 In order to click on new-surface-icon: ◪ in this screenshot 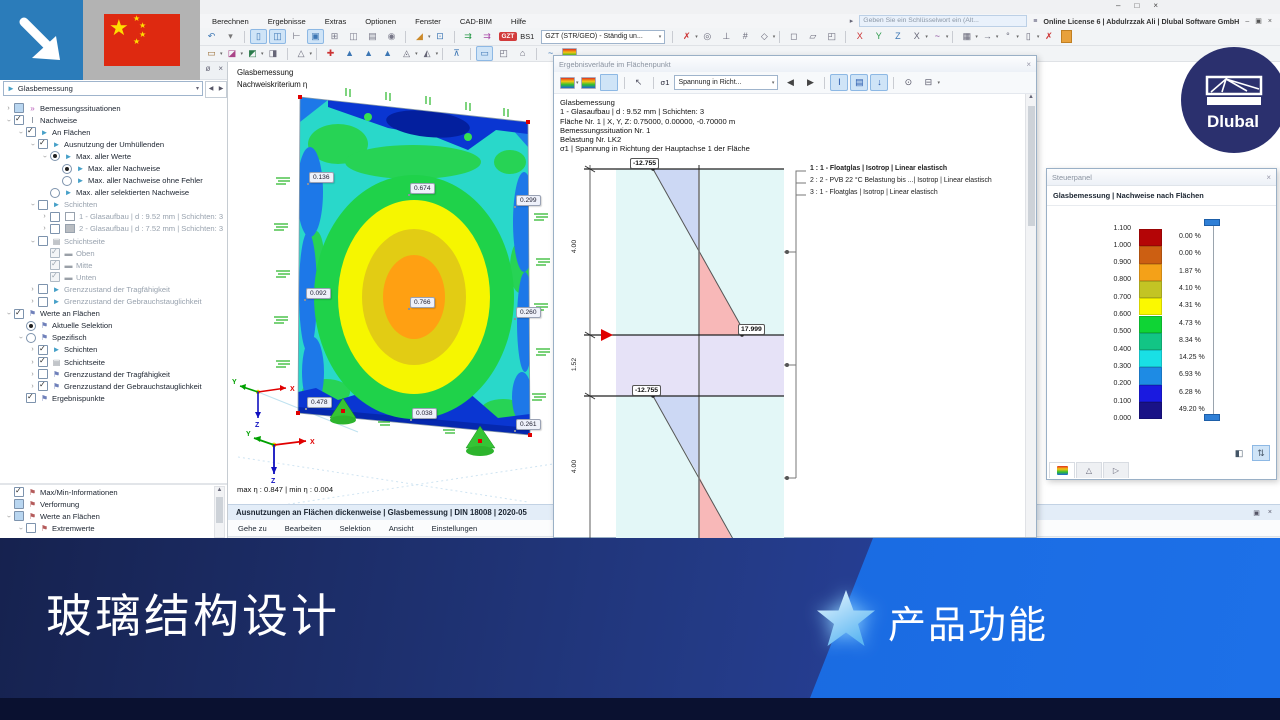, I will do `click(232, 53)`.